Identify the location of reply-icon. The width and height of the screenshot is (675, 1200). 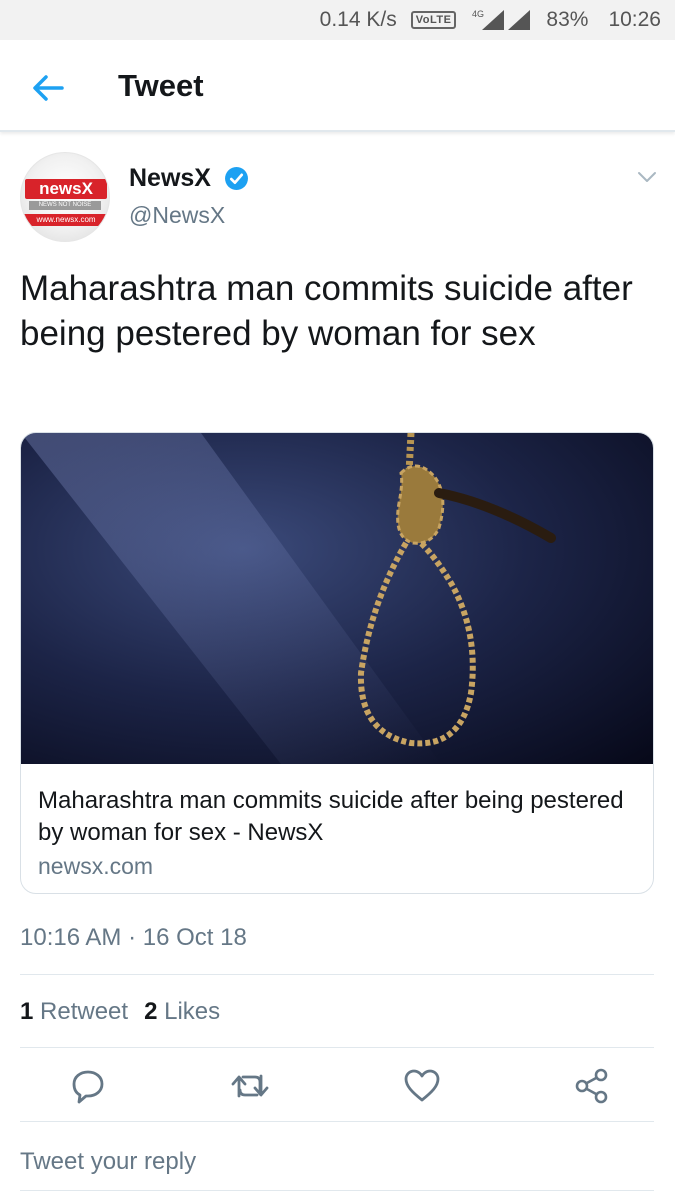
(88, 1087).